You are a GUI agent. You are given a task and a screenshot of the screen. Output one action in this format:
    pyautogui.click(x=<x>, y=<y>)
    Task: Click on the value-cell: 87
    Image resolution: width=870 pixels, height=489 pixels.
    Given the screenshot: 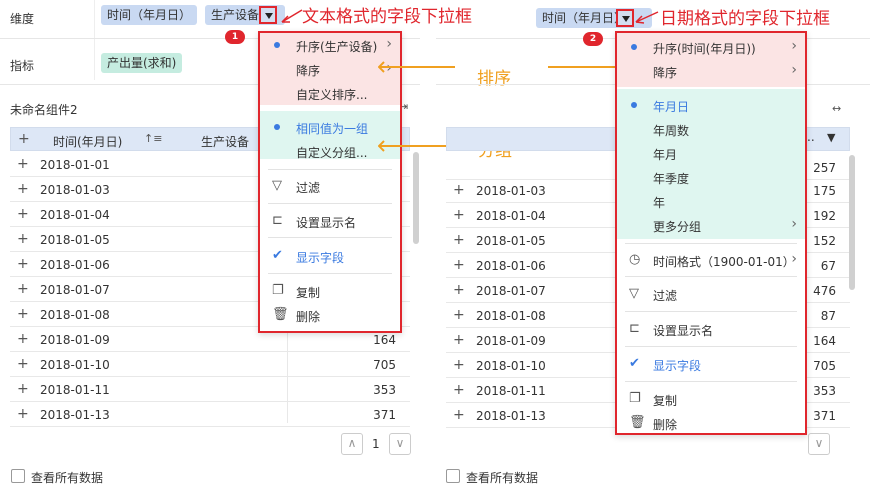 What is the action you would take?
    pyautogui.click(x=828, y=316)
    